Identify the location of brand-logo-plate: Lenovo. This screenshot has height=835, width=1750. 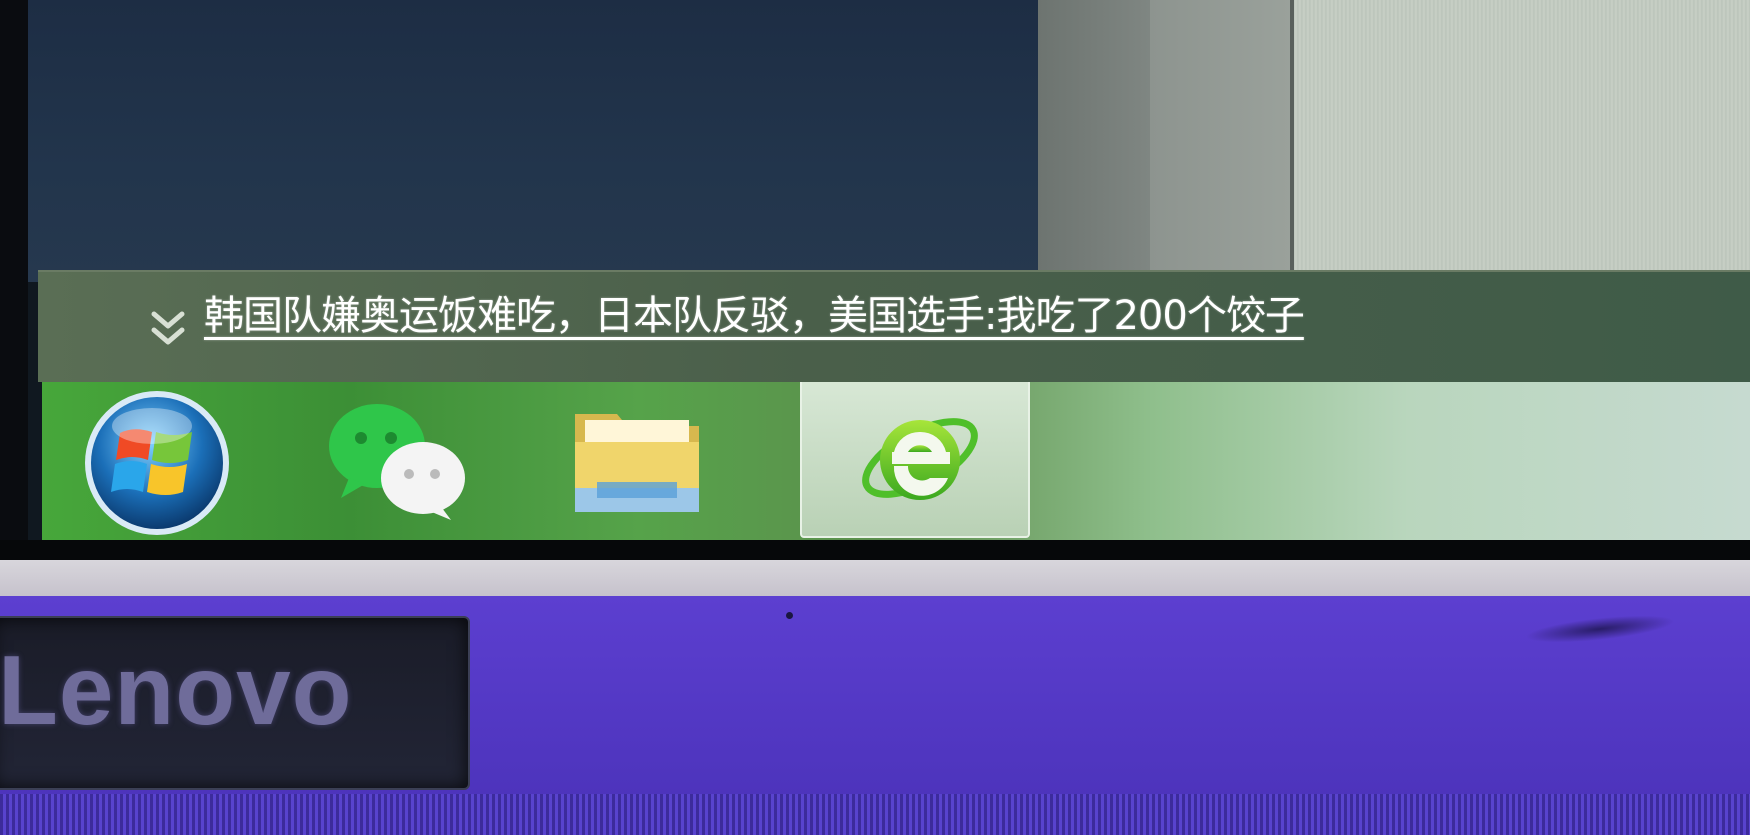
(235, 703).